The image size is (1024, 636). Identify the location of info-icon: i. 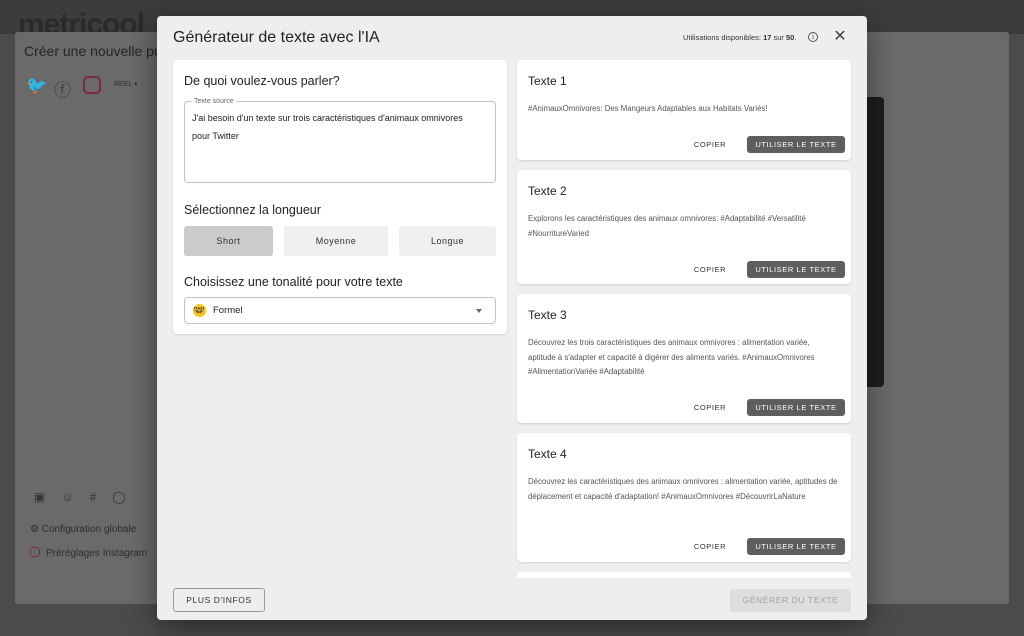
(813, 37).